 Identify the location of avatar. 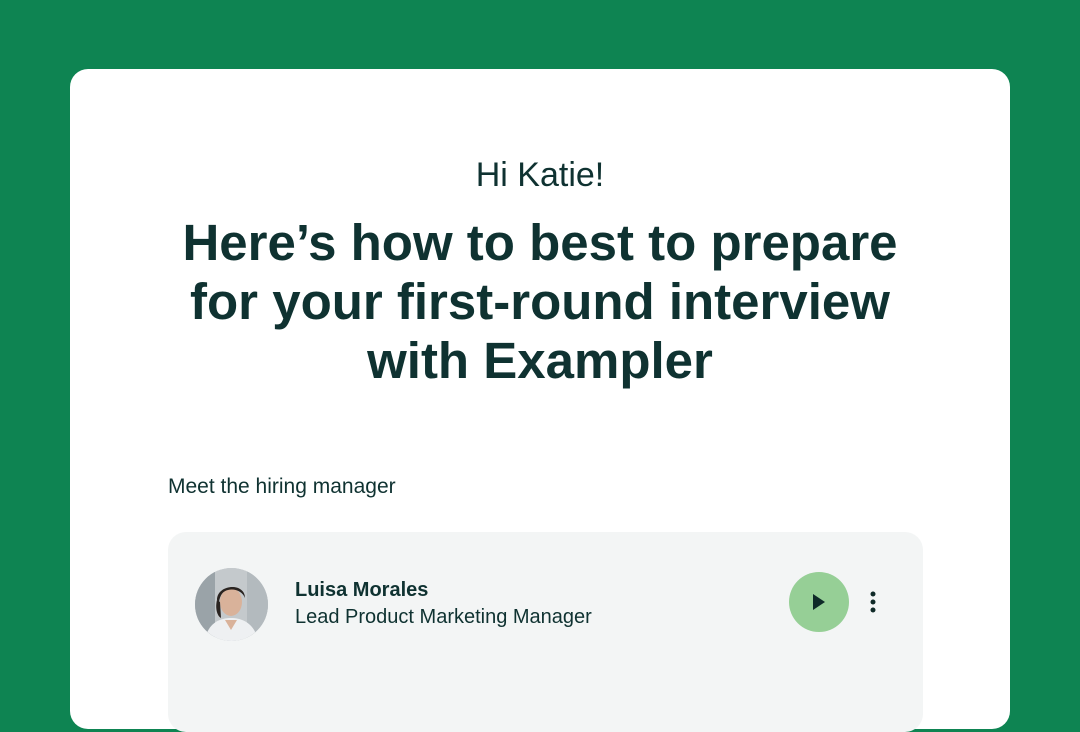
(231, 604).